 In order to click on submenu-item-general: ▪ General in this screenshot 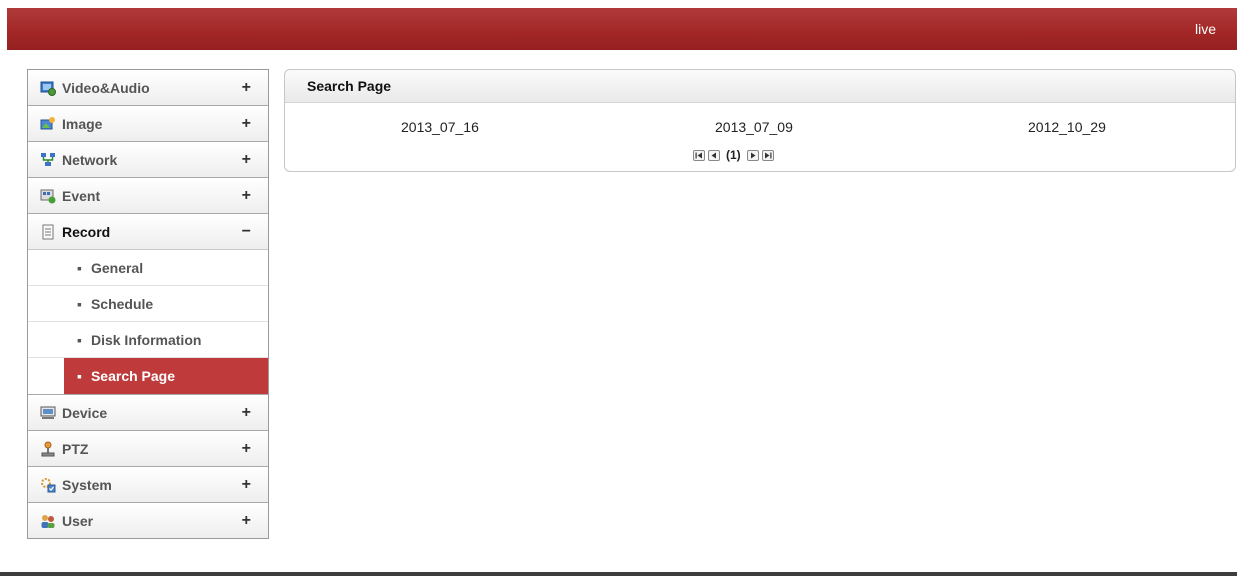, I will do `click(148, 268)`.